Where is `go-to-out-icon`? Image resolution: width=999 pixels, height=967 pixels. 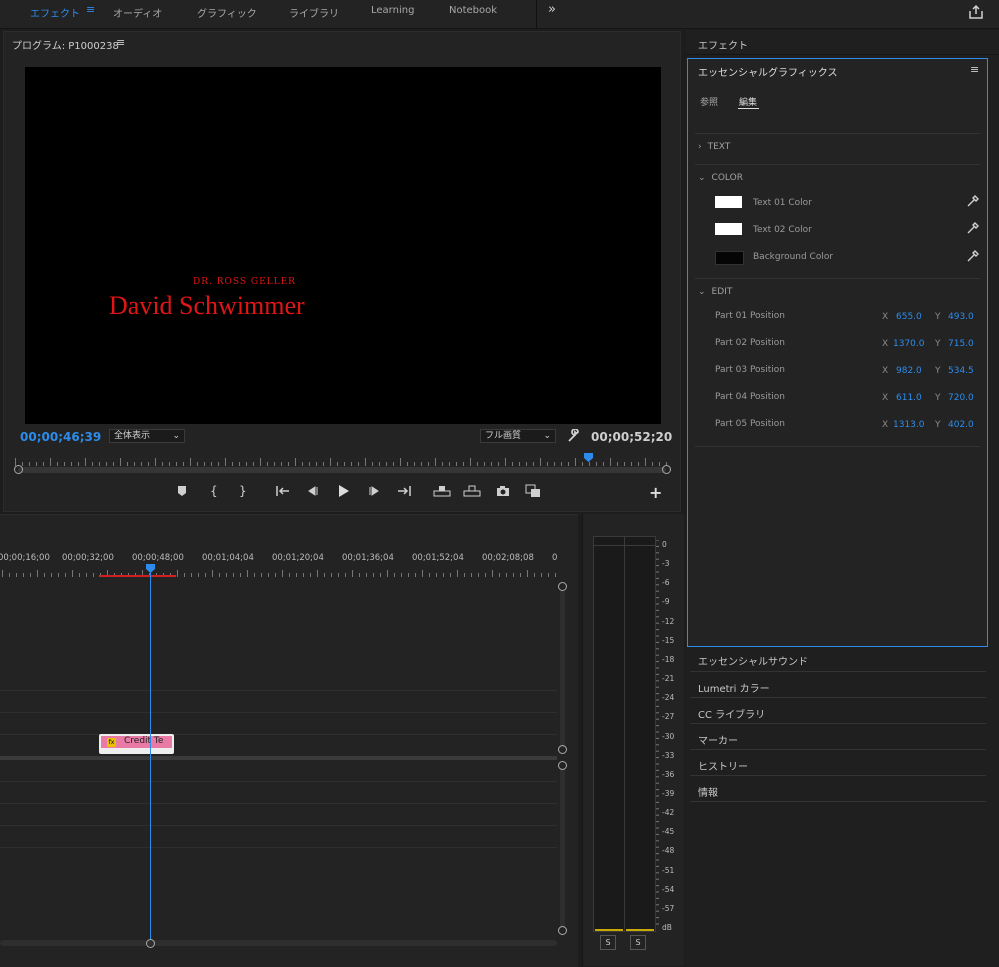
go-to-out-icon is located at coordinates (404, 491).